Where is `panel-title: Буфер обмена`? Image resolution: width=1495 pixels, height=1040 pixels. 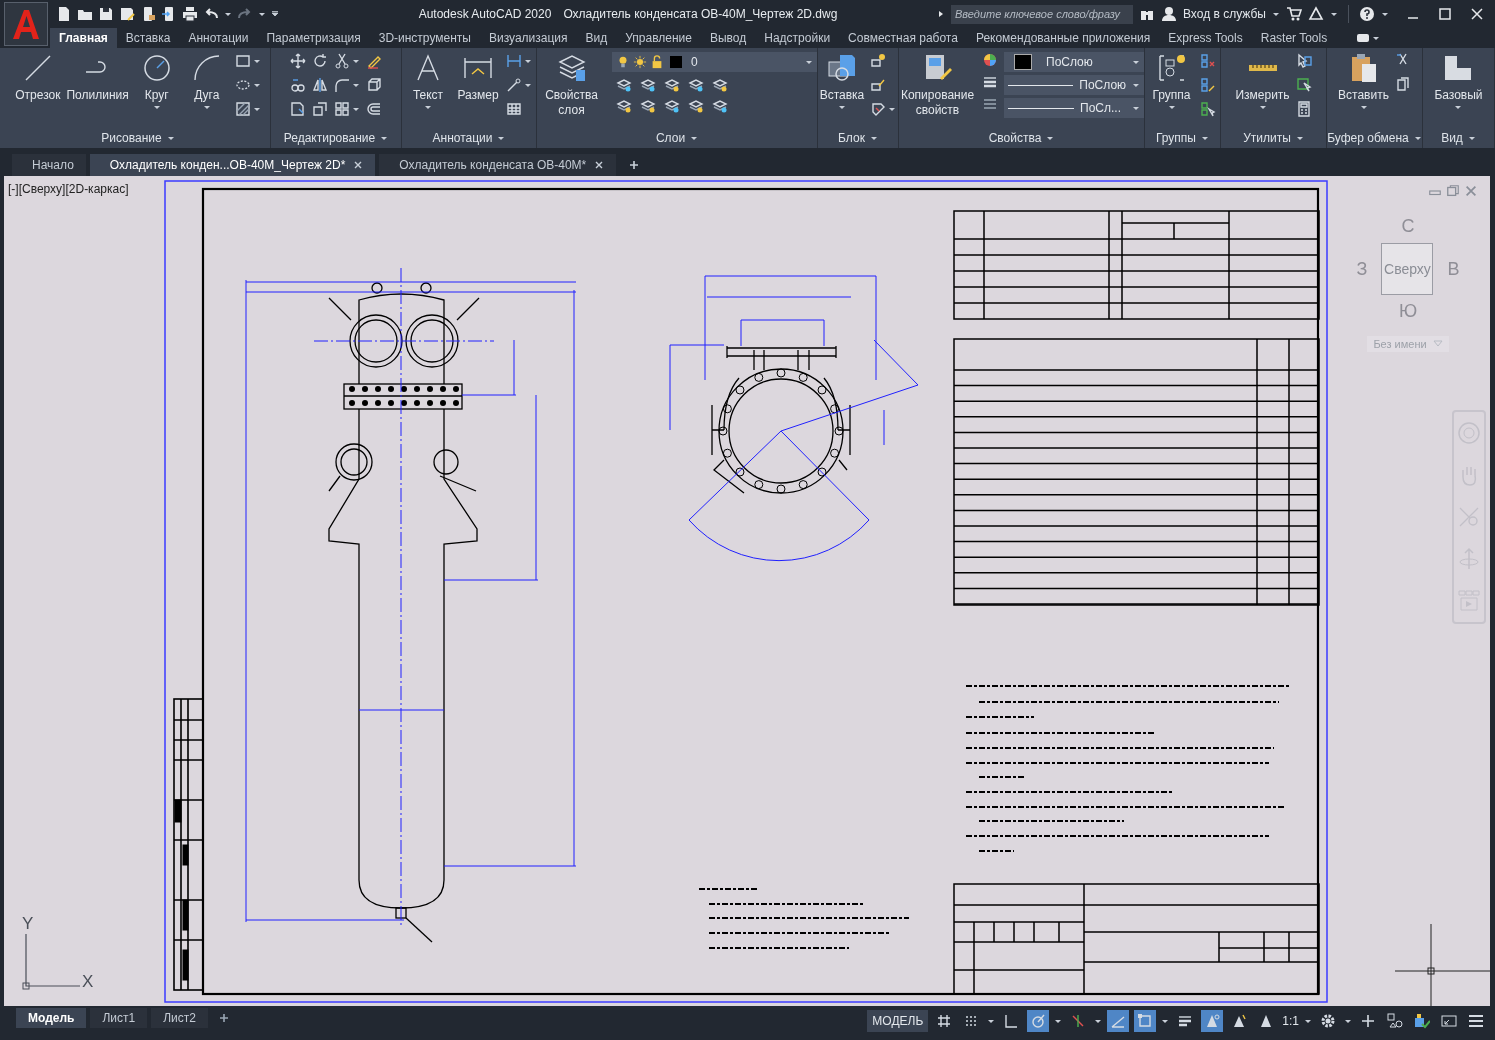 panel-title: Буфер обмена is located at coordinates (1368, 138).